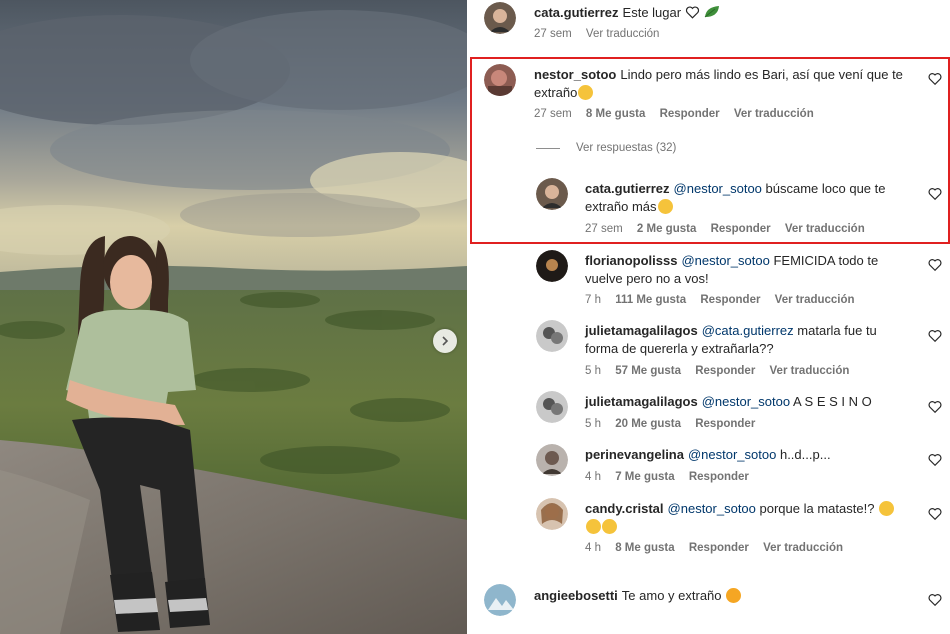 The width and height of the screenshot is (950, 634). Describe the element at coordinates (586, 92) in the screenshot. I see `sad-face-emoji-icon` at that location.